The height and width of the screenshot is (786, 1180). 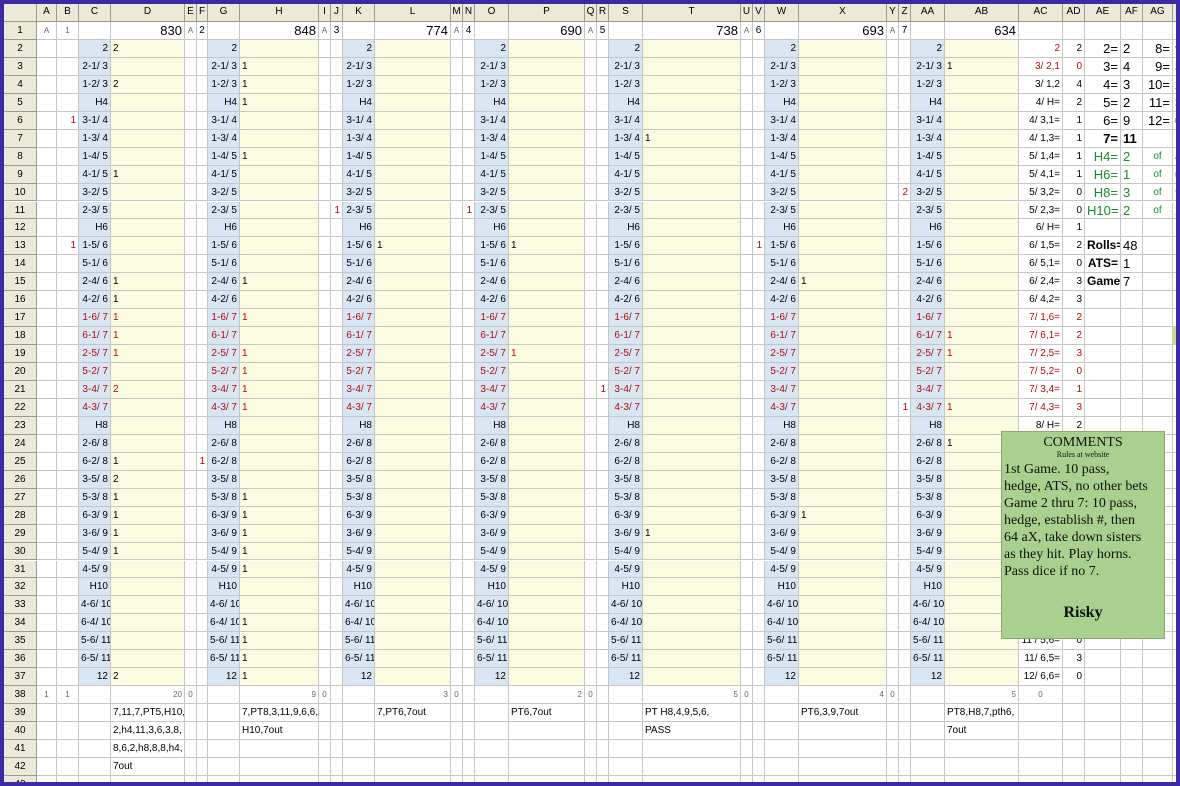 I want to click on column-header: N, so click(x=469, y=13).